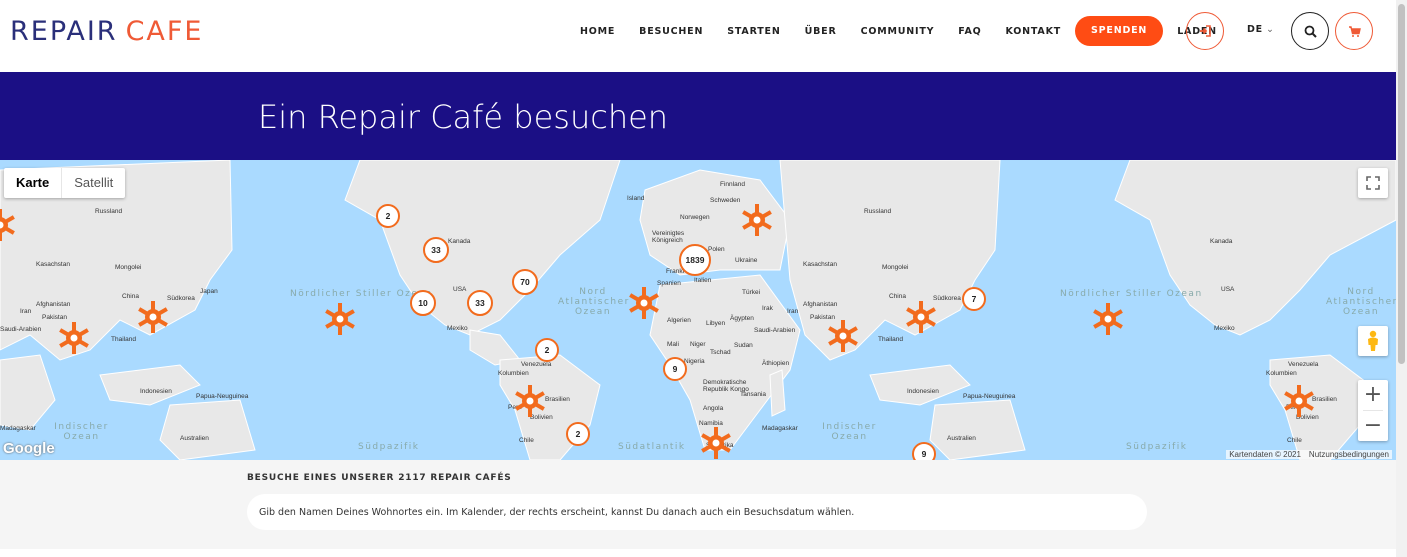  Describe the element at coordinates (1354, 31) in the screenshot. I see `cart-button` at that location.